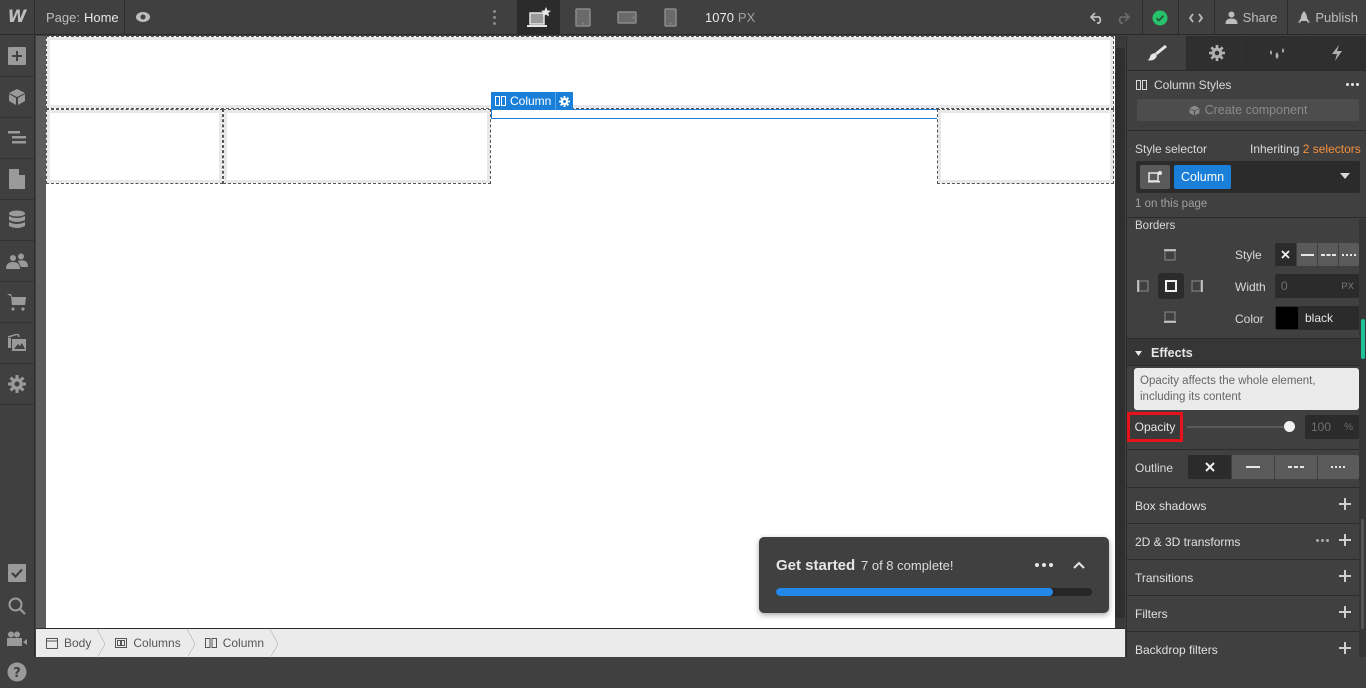 Image resolution: width=1366 pixels, height=688 pixels. I want to click on style-selector-field: Column, so click(1248, 177).